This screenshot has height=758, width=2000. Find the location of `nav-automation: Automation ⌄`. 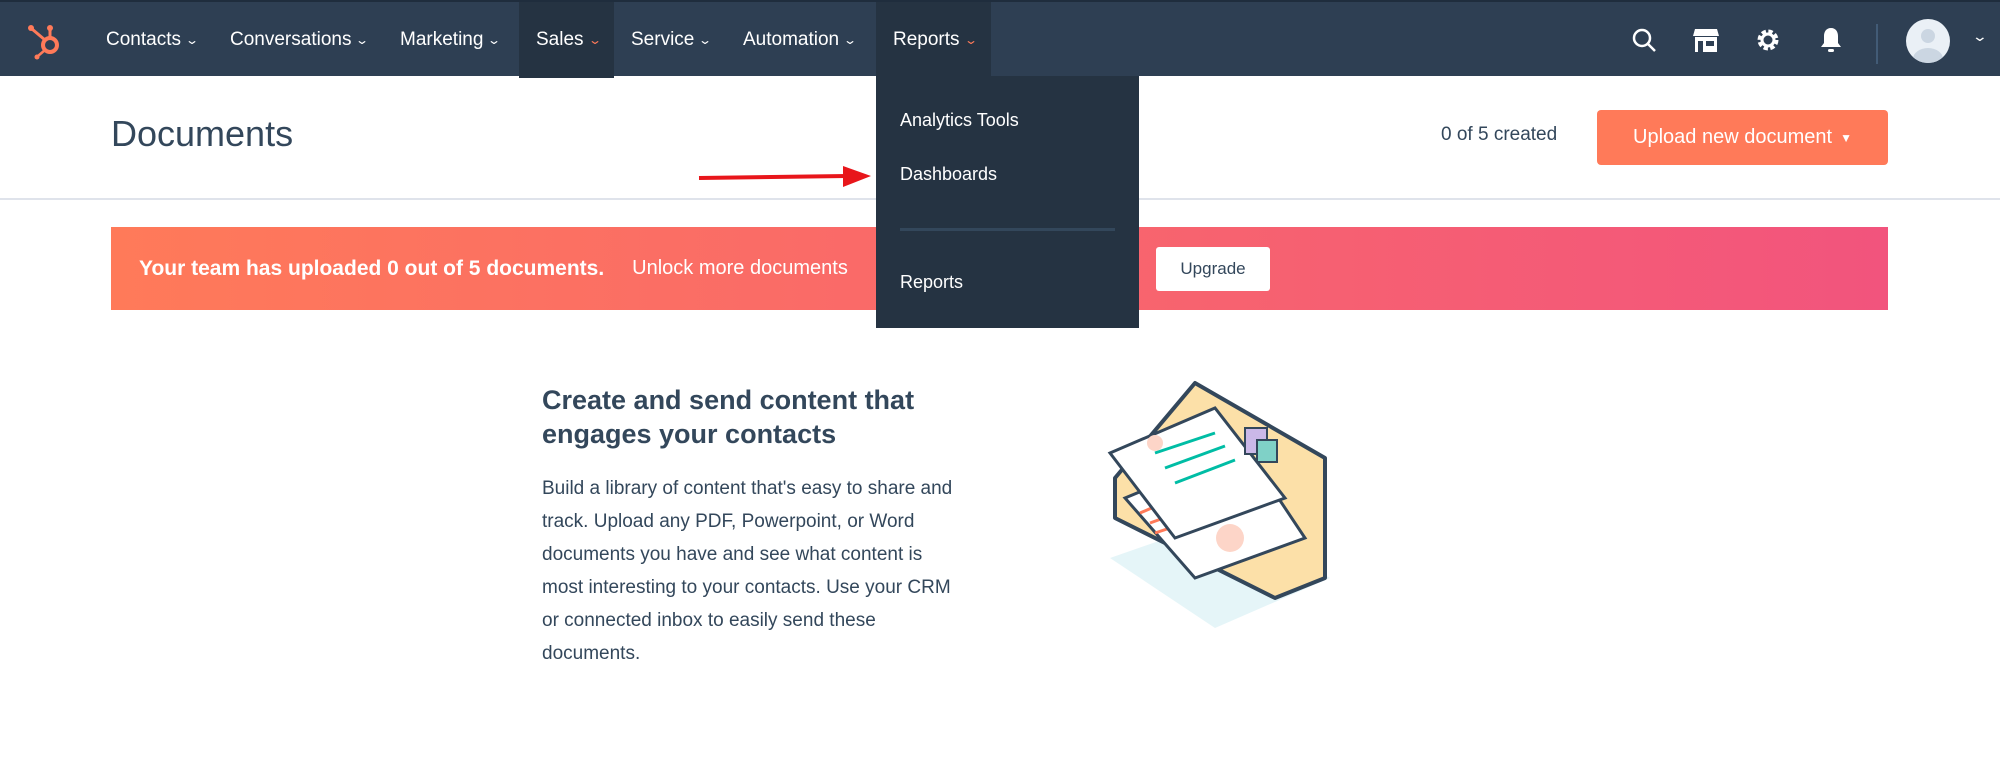

nav-automation: Automation ⌄ is located at coordinates (799, 40).